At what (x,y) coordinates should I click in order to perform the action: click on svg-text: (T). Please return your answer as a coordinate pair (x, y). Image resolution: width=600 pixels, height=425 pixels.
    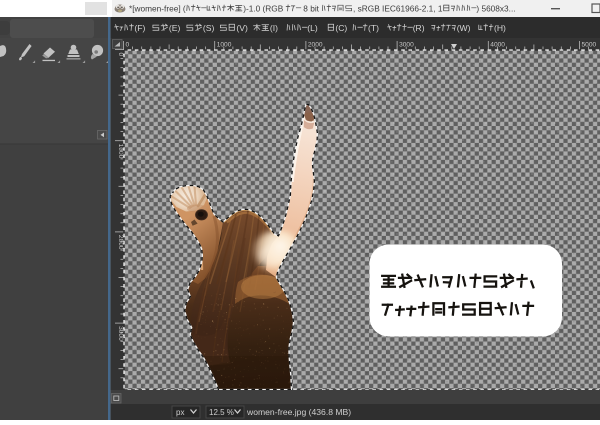
    Looking at the image, I should click on (373, 28).